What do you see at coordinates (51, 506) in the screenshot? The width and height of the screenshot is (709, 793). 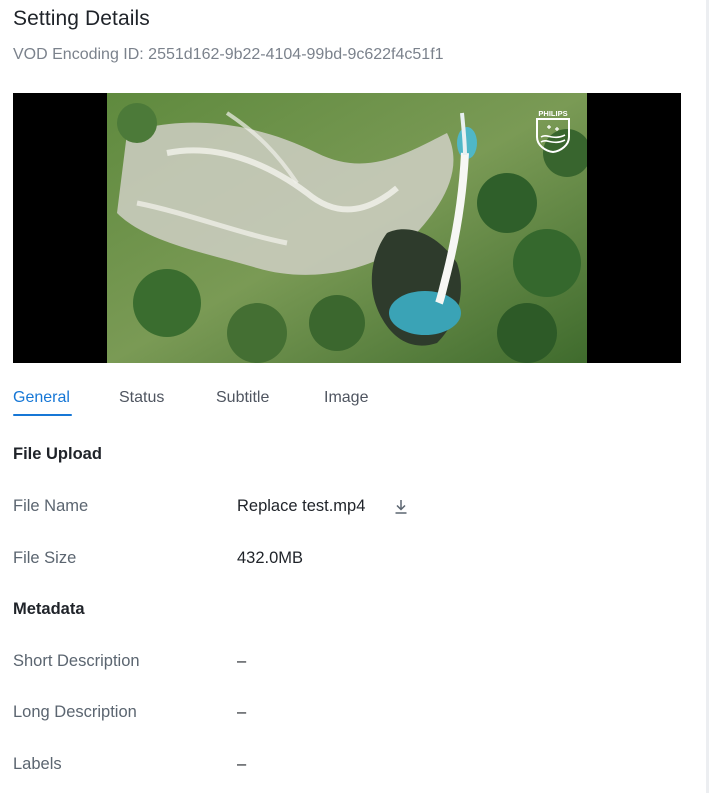 I see `file-name-label: File Name` at bounding box center [51, 506].